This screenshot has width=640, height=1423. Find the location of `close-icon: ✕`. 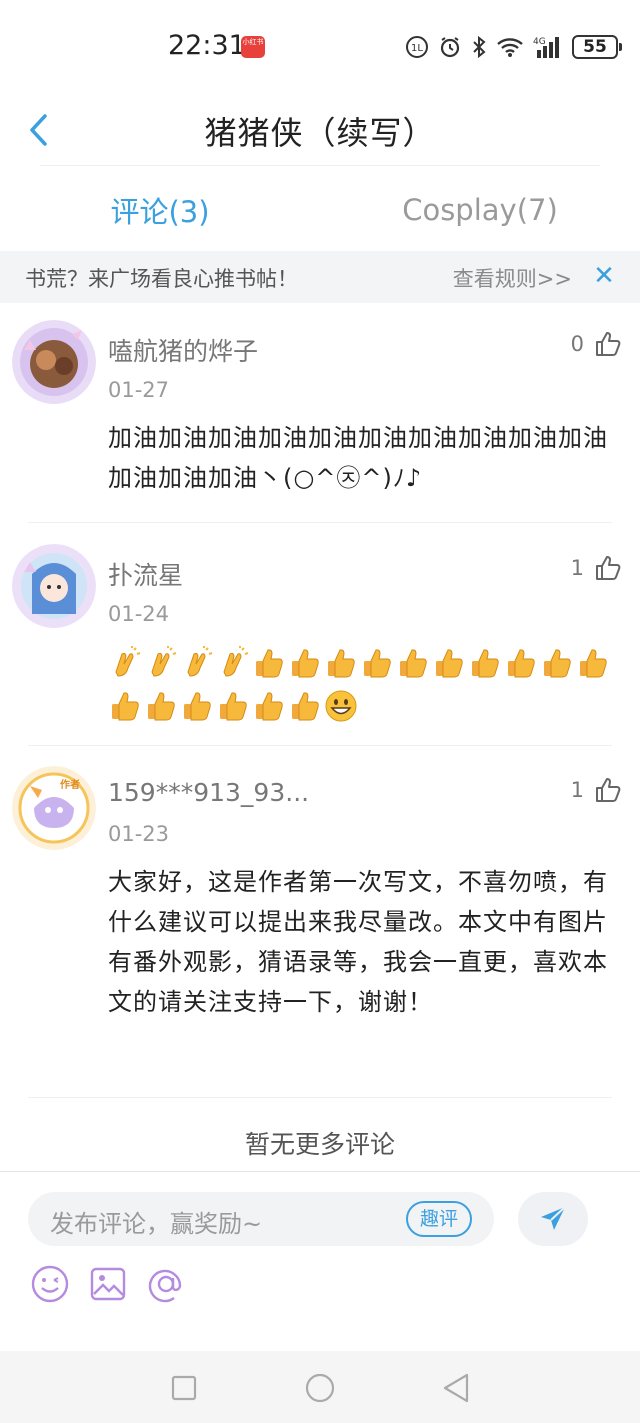

close-icon: ✕ is located at coordinates (604, 276).